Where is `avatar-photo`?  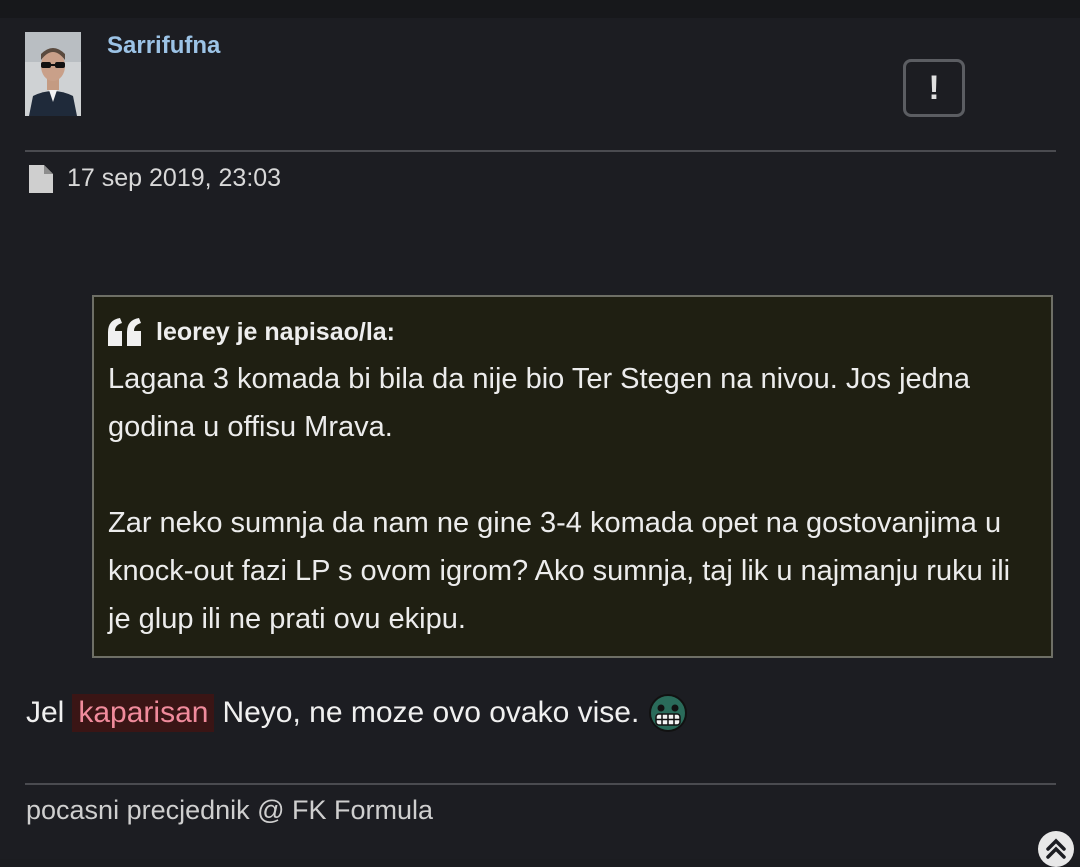
avatar-photo is located at coordinates (53, 74).